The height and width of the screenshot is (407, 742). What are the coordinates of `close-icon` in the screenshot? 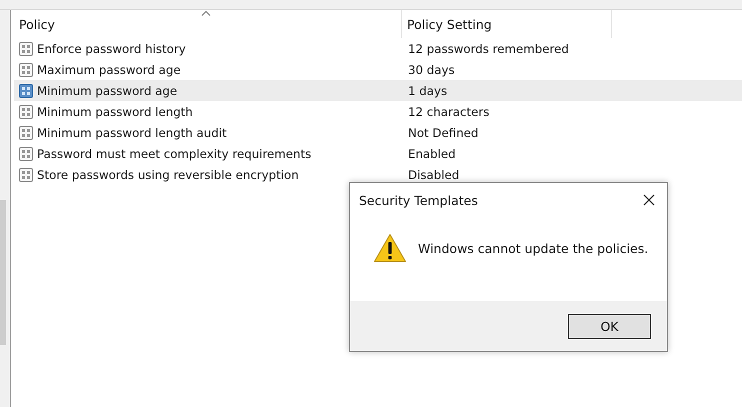 It's located at (649, 200).